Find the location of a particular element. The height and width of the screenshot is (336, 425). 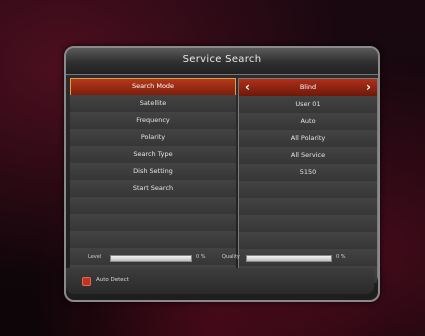

menu-item-start-search: Start Search is located at coordinates (153, 189).